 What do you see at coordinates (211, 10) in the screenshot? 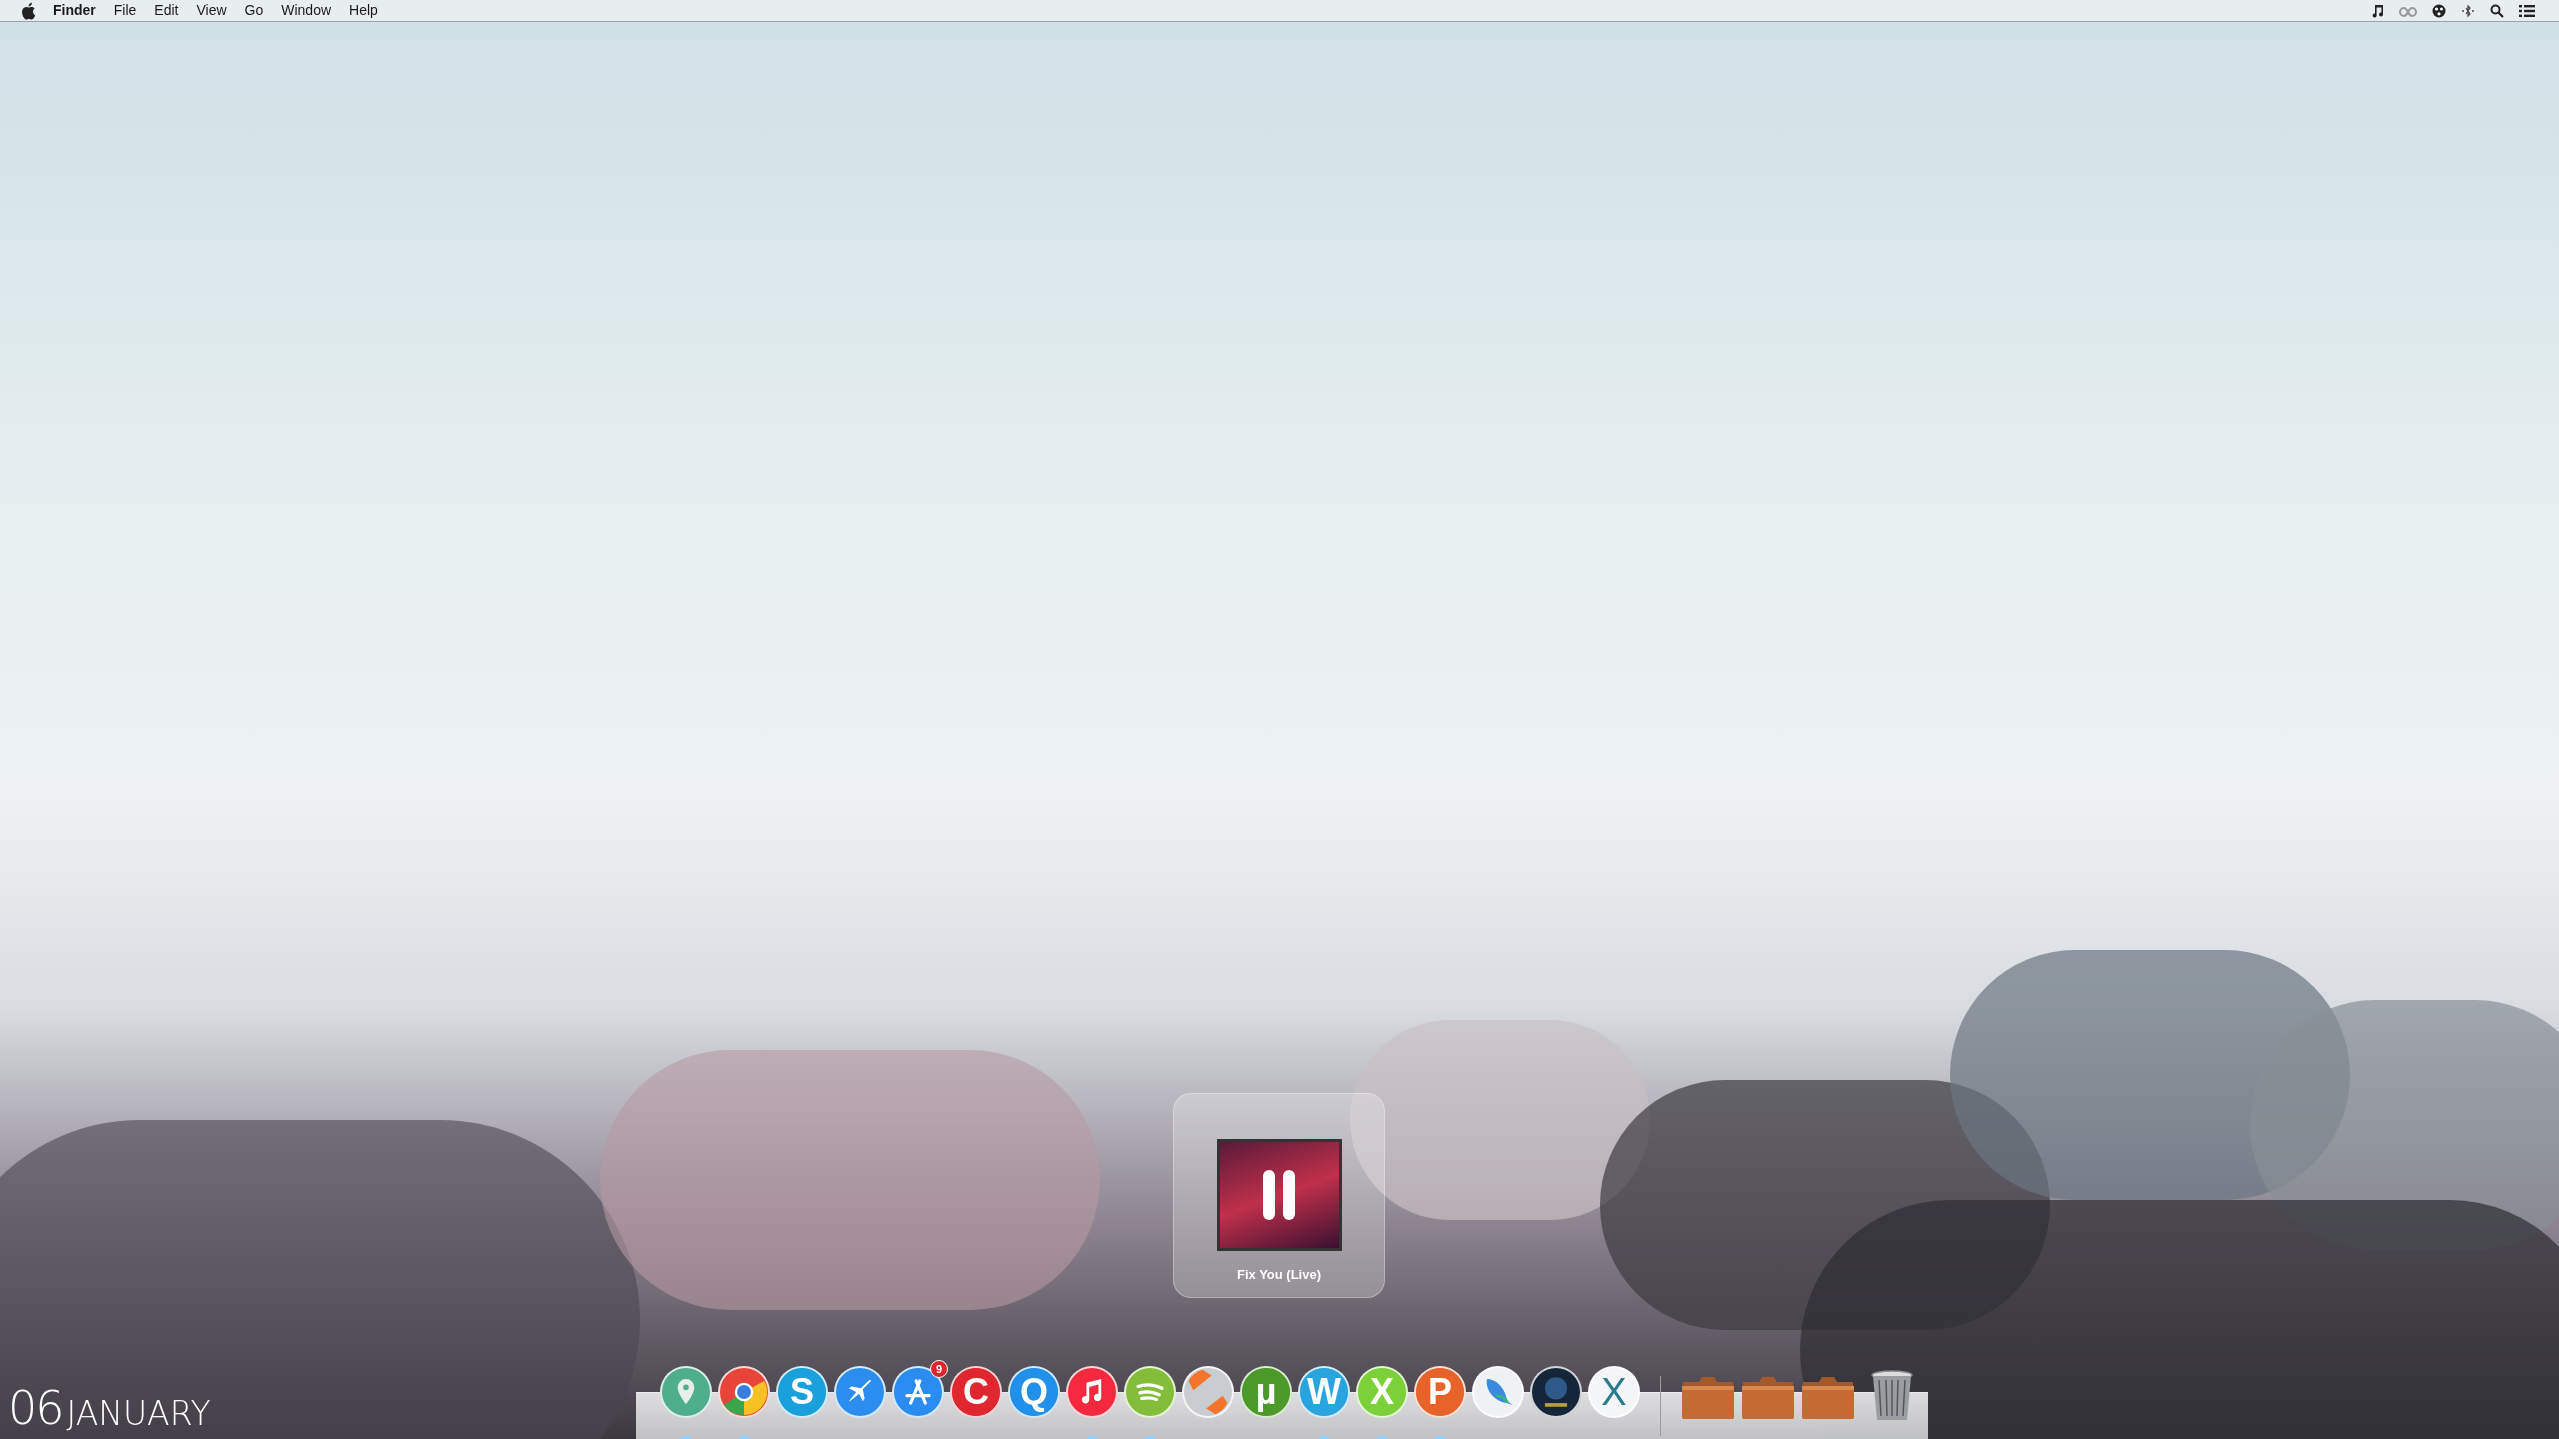
I see `menu-item: View` at bounding box center [211, 10].